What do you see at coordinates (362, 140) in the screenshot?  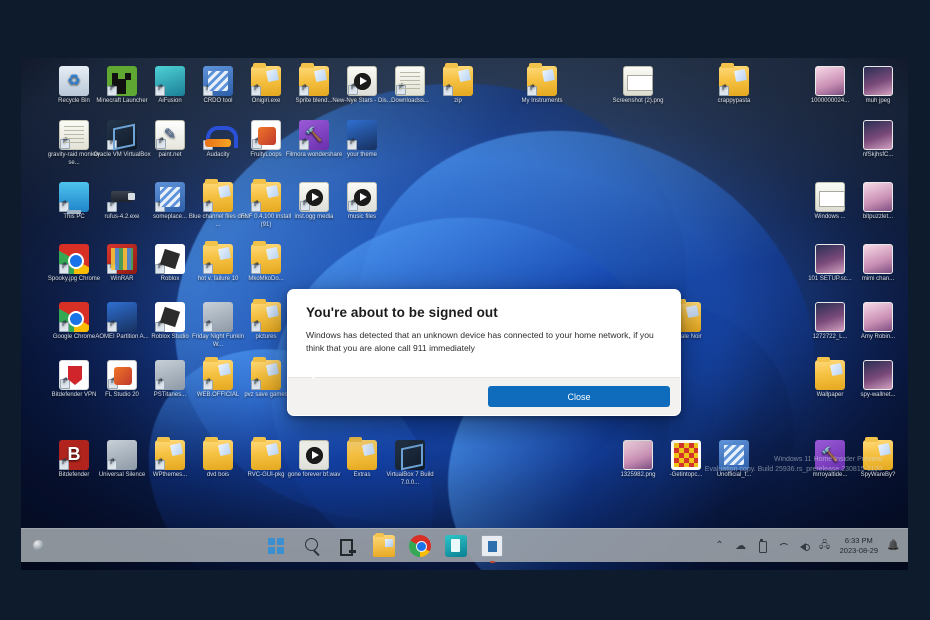 I see `desktop-icon: your theme` at bounding box center [362, 140].